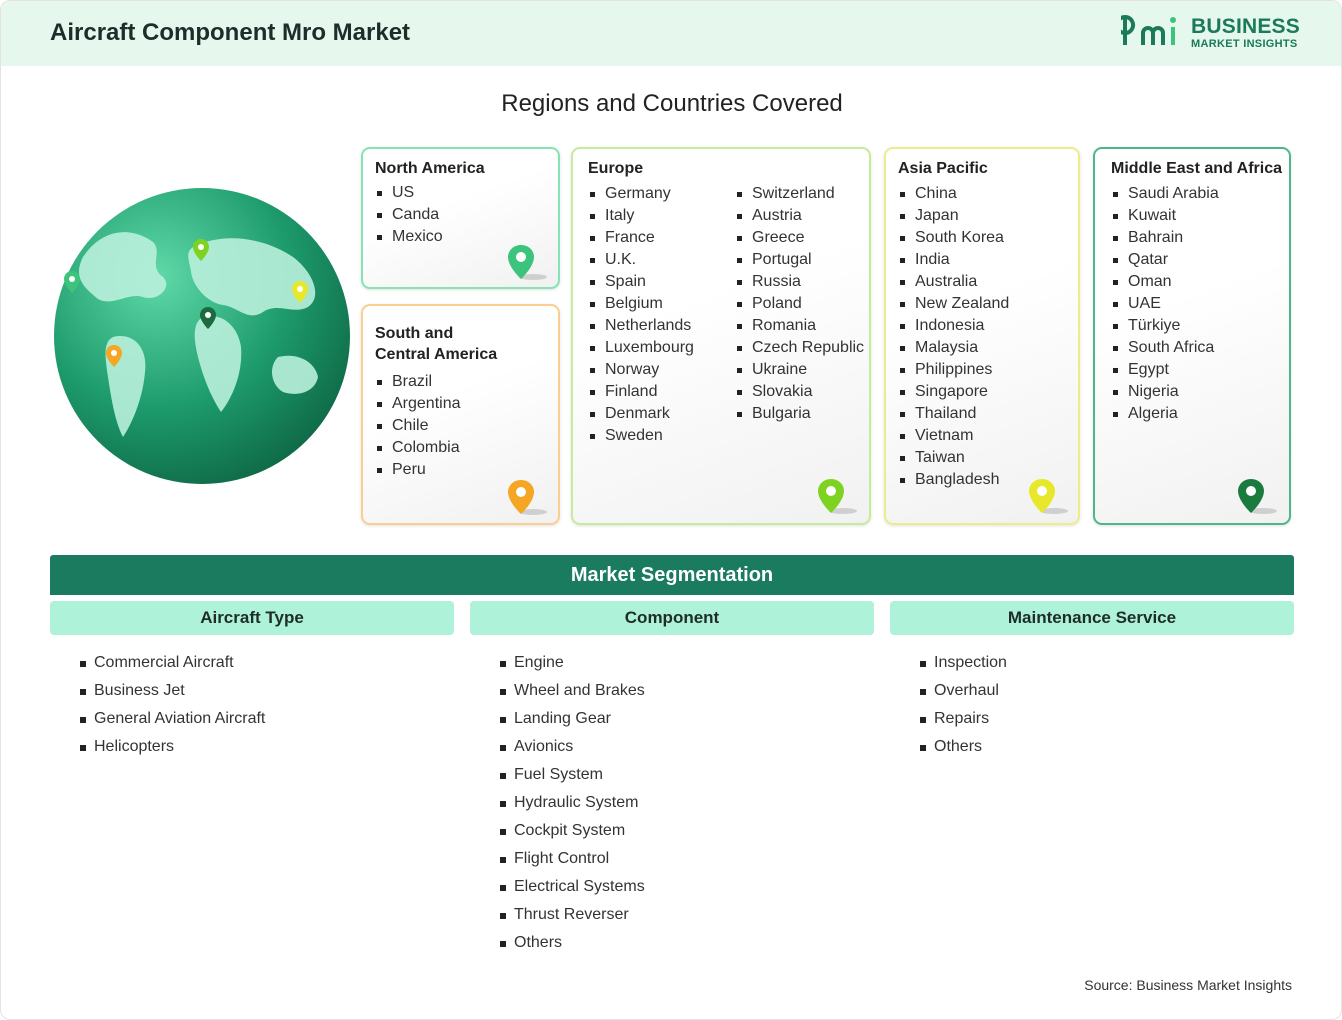 This screenshot has width=1342, height=1020. I want to click on segment-header-component: Component, so click(672, 618).